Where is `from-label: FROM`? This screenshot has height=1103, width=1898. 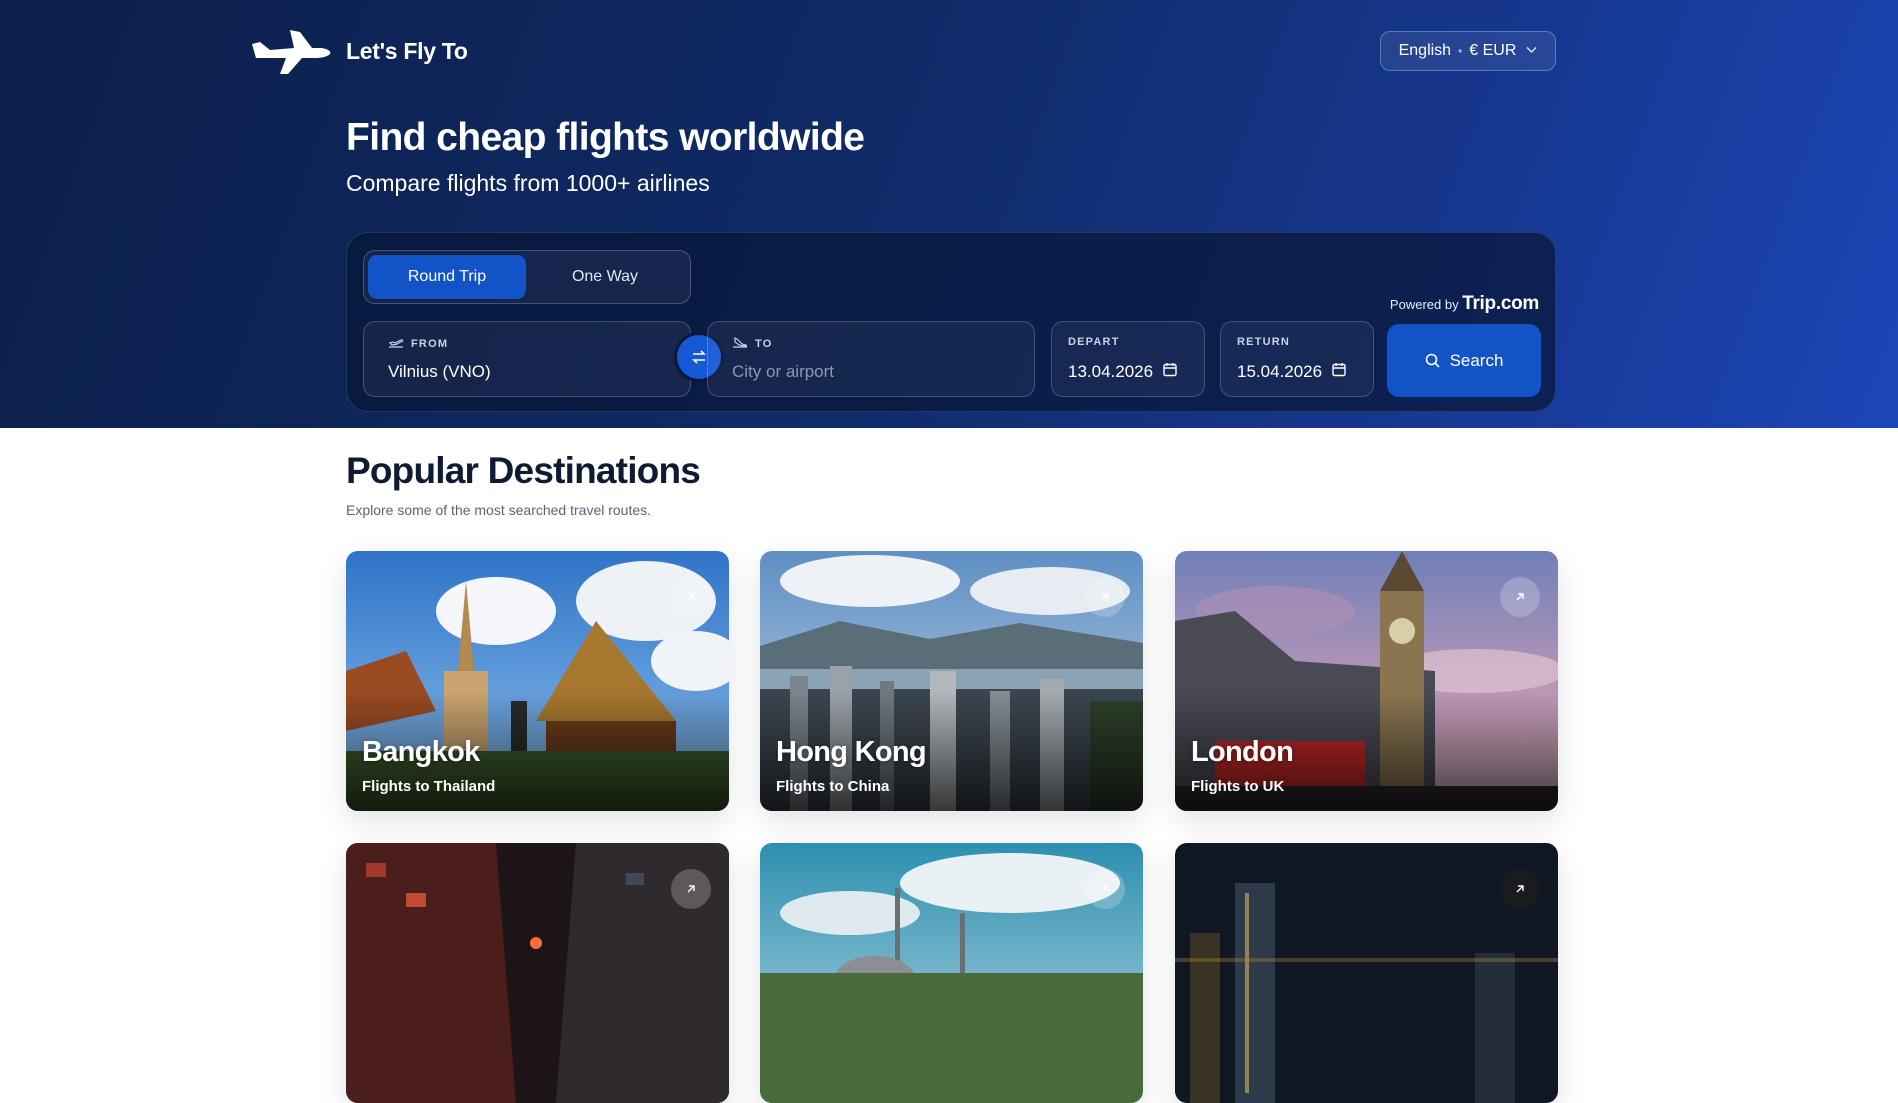
from-label: FROM is located at coordinates (430, 343).